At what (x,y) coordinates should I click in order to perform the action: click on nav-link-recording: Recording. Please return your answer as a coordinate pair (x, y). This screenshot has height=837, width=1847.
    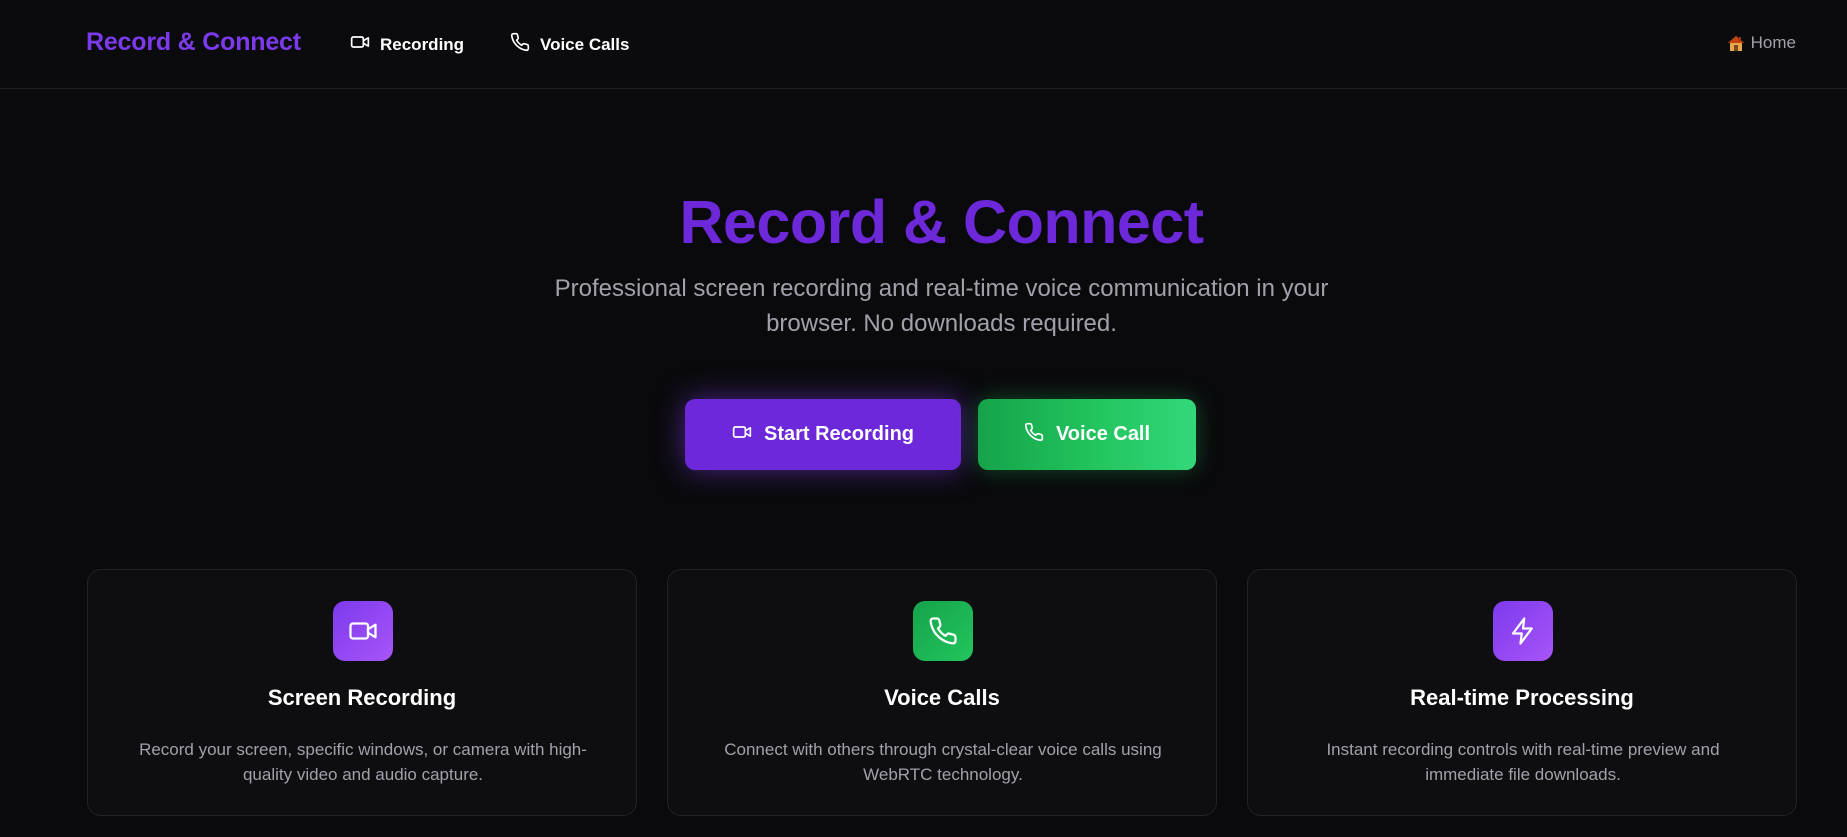
    Looking at the image, I should click on (407, 44).